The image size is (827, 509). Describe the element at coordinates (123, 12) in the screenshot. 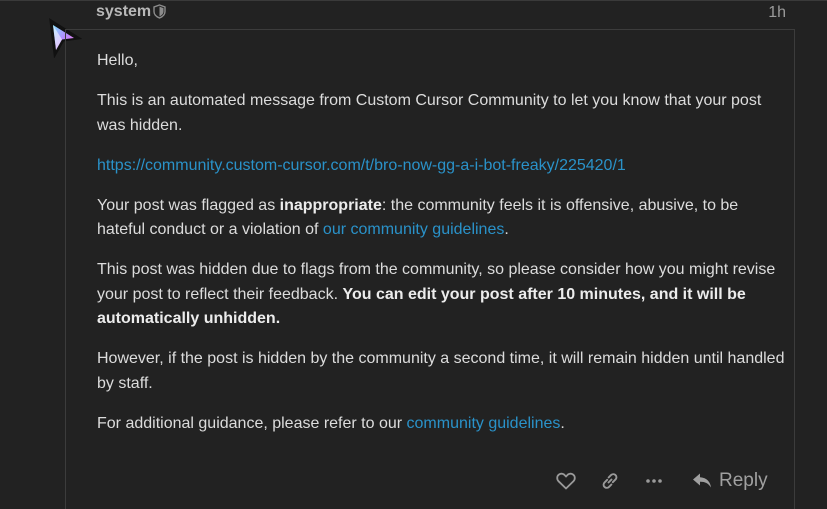

I see `username: system` at that location.